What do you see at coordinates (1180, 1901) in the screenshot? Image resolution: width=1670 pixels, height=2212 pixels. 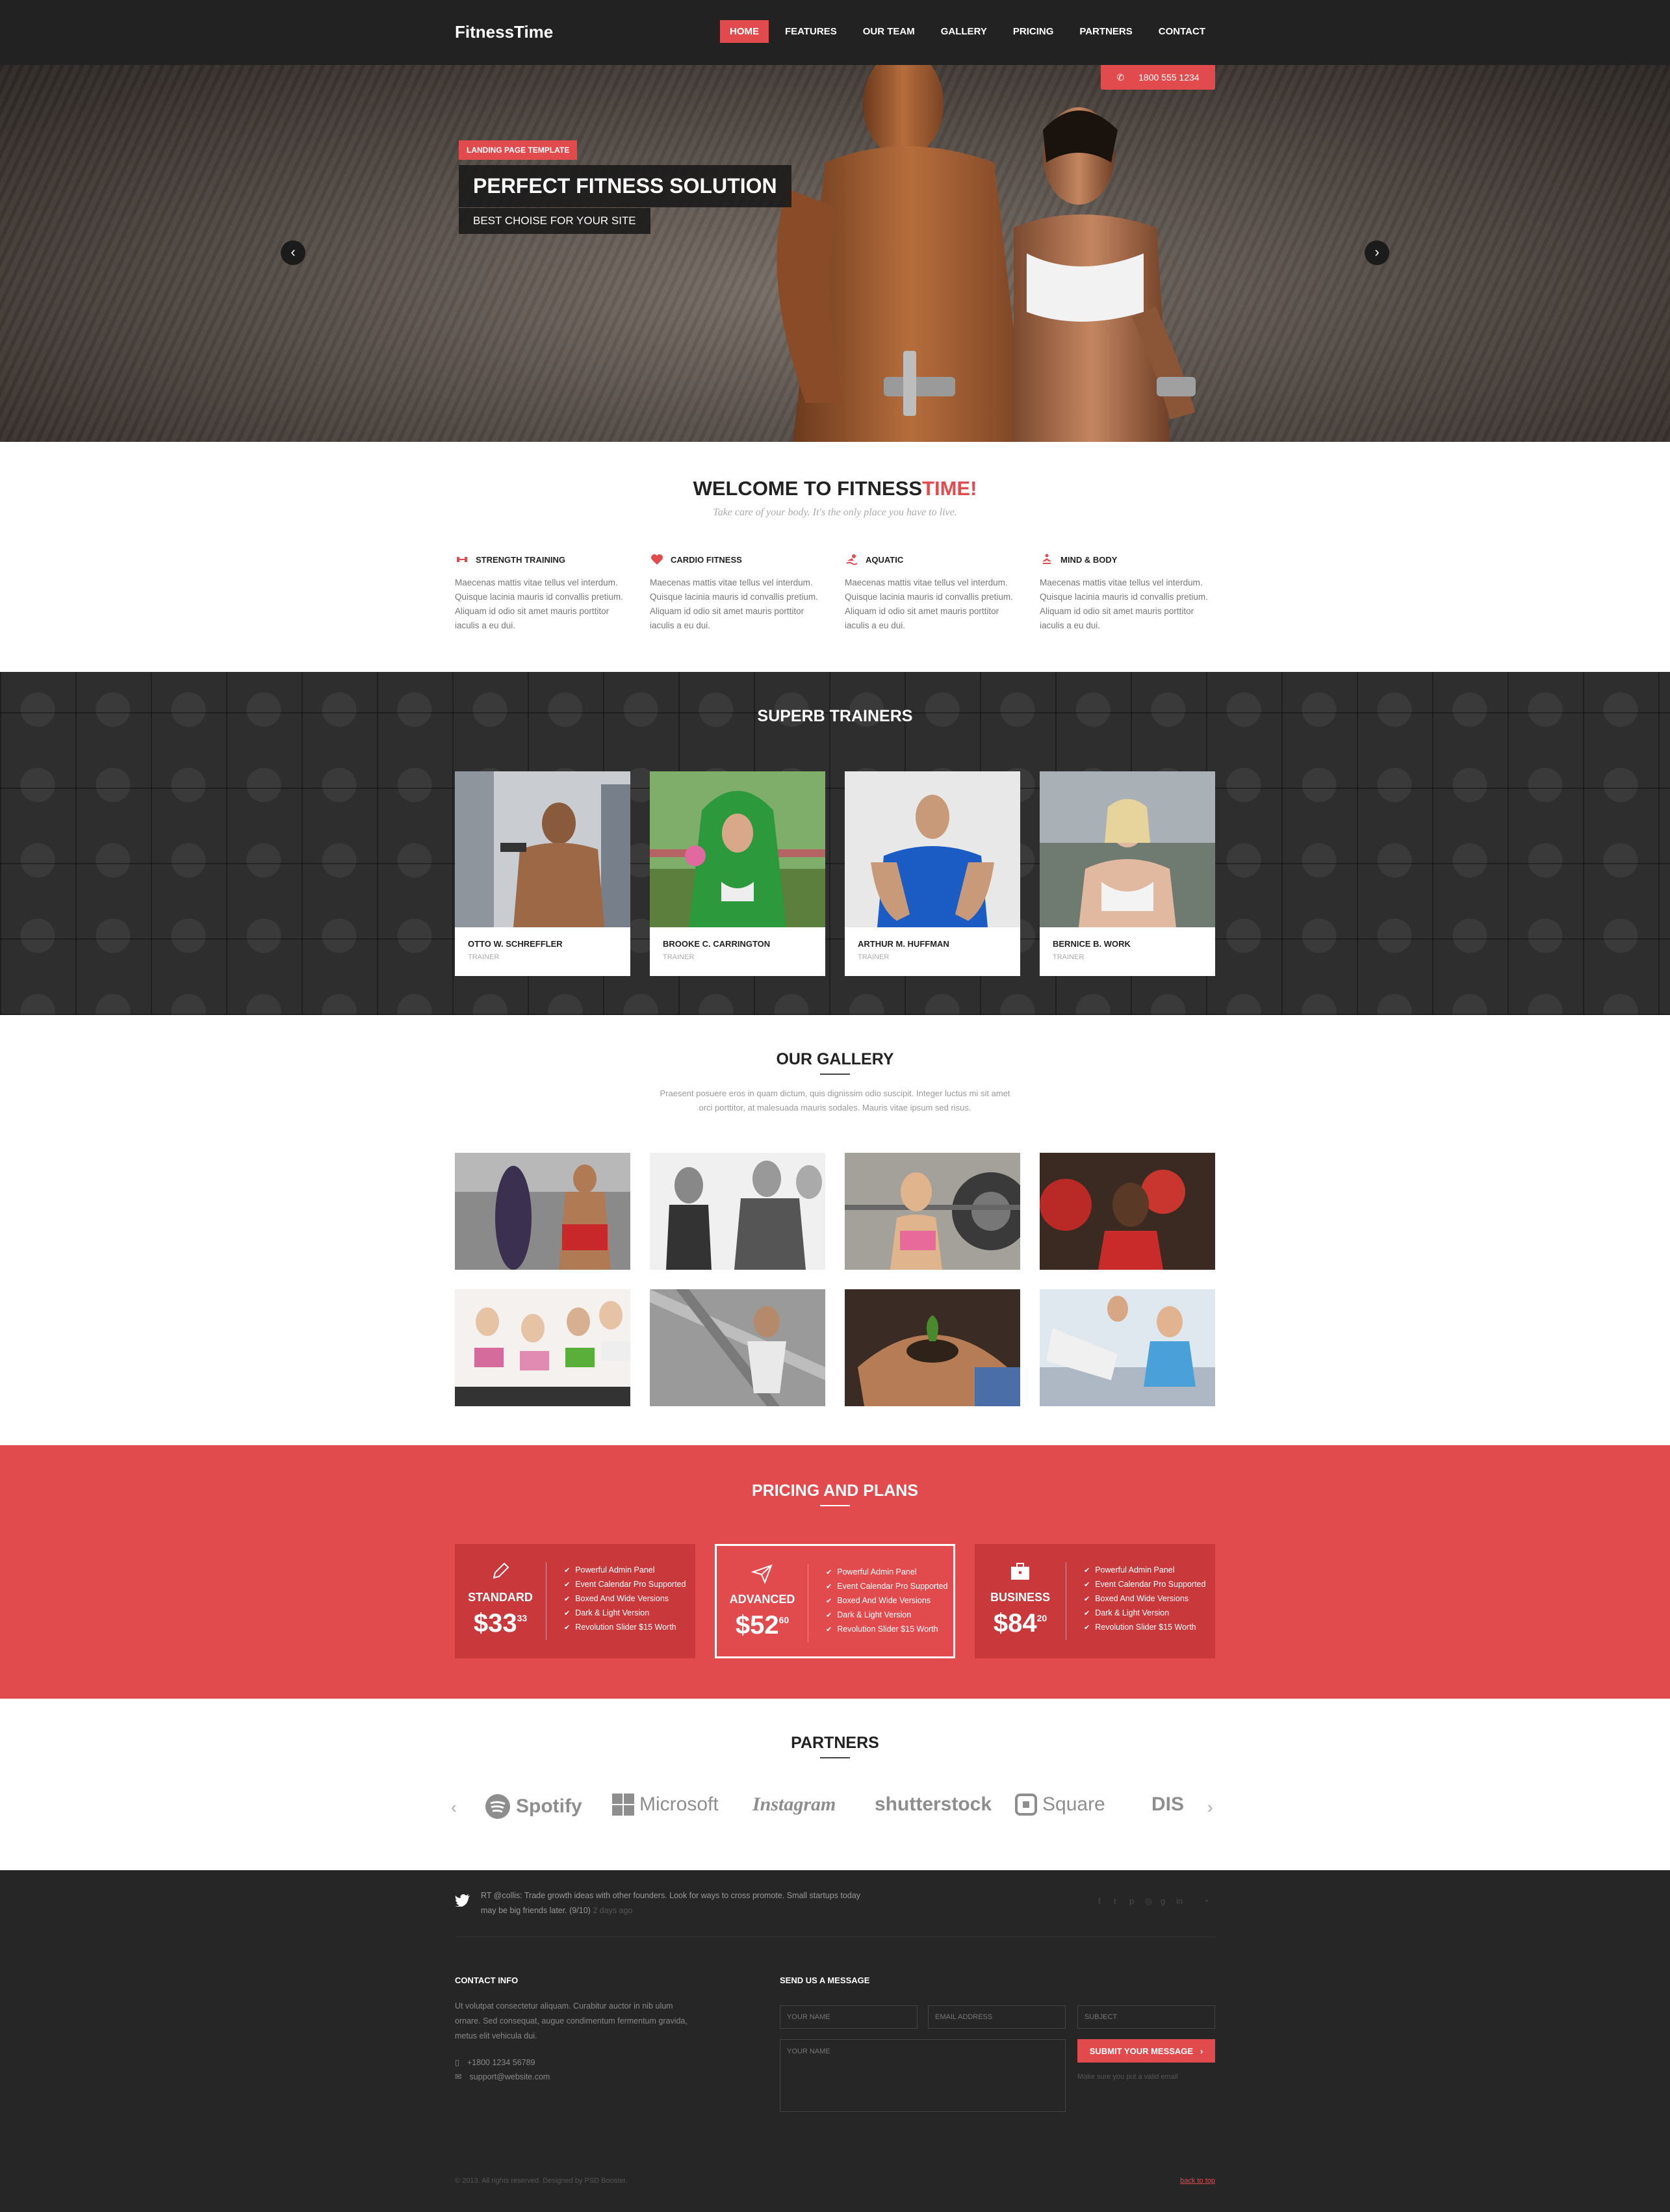 I see `linkedin-icon: in` at bounding box center [1180, 1901].